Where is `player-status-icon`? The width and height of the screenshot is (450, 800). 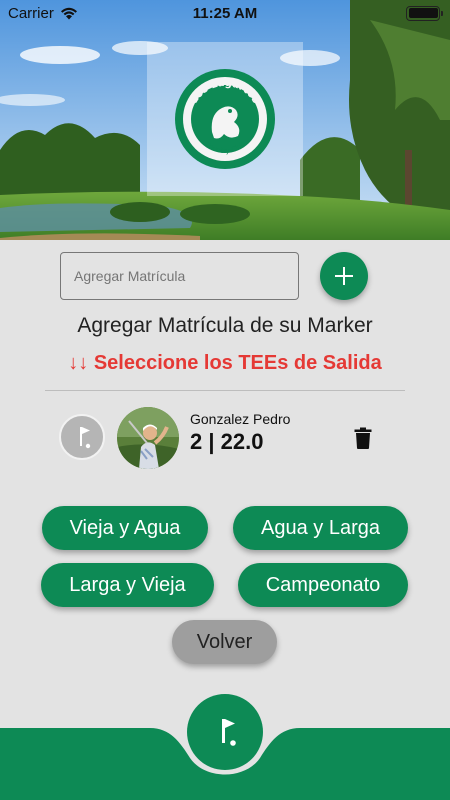
player-status-icon is located at coordinates (82, 437).